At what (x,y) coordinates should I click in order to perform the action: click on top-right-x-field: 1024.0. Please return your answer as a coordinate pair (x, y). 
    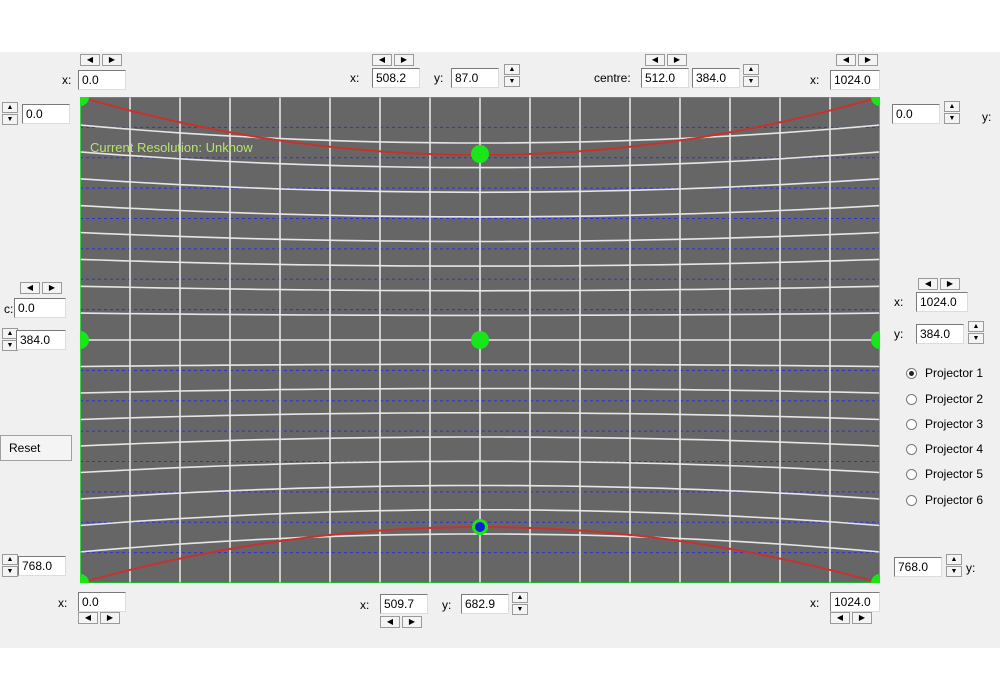
    Looking at the image, I should click on (855, 80).